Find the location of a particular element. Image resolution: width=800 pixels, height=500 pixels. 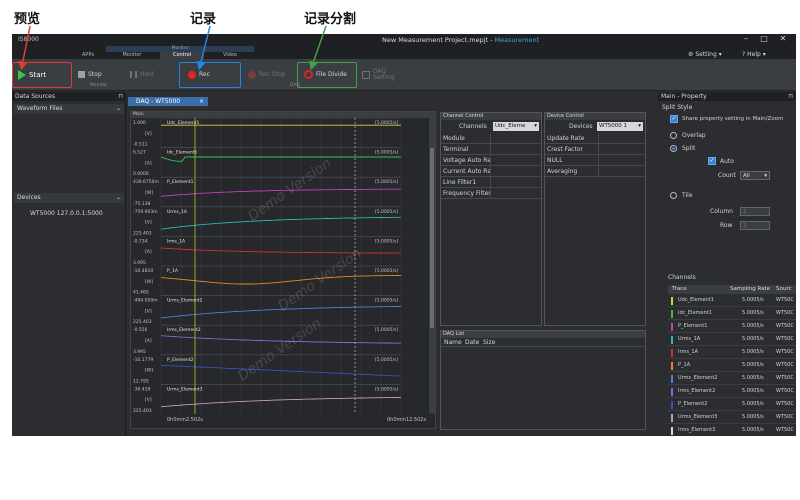

auto-checkbox: ✓ is located at coordinates (712, 161).